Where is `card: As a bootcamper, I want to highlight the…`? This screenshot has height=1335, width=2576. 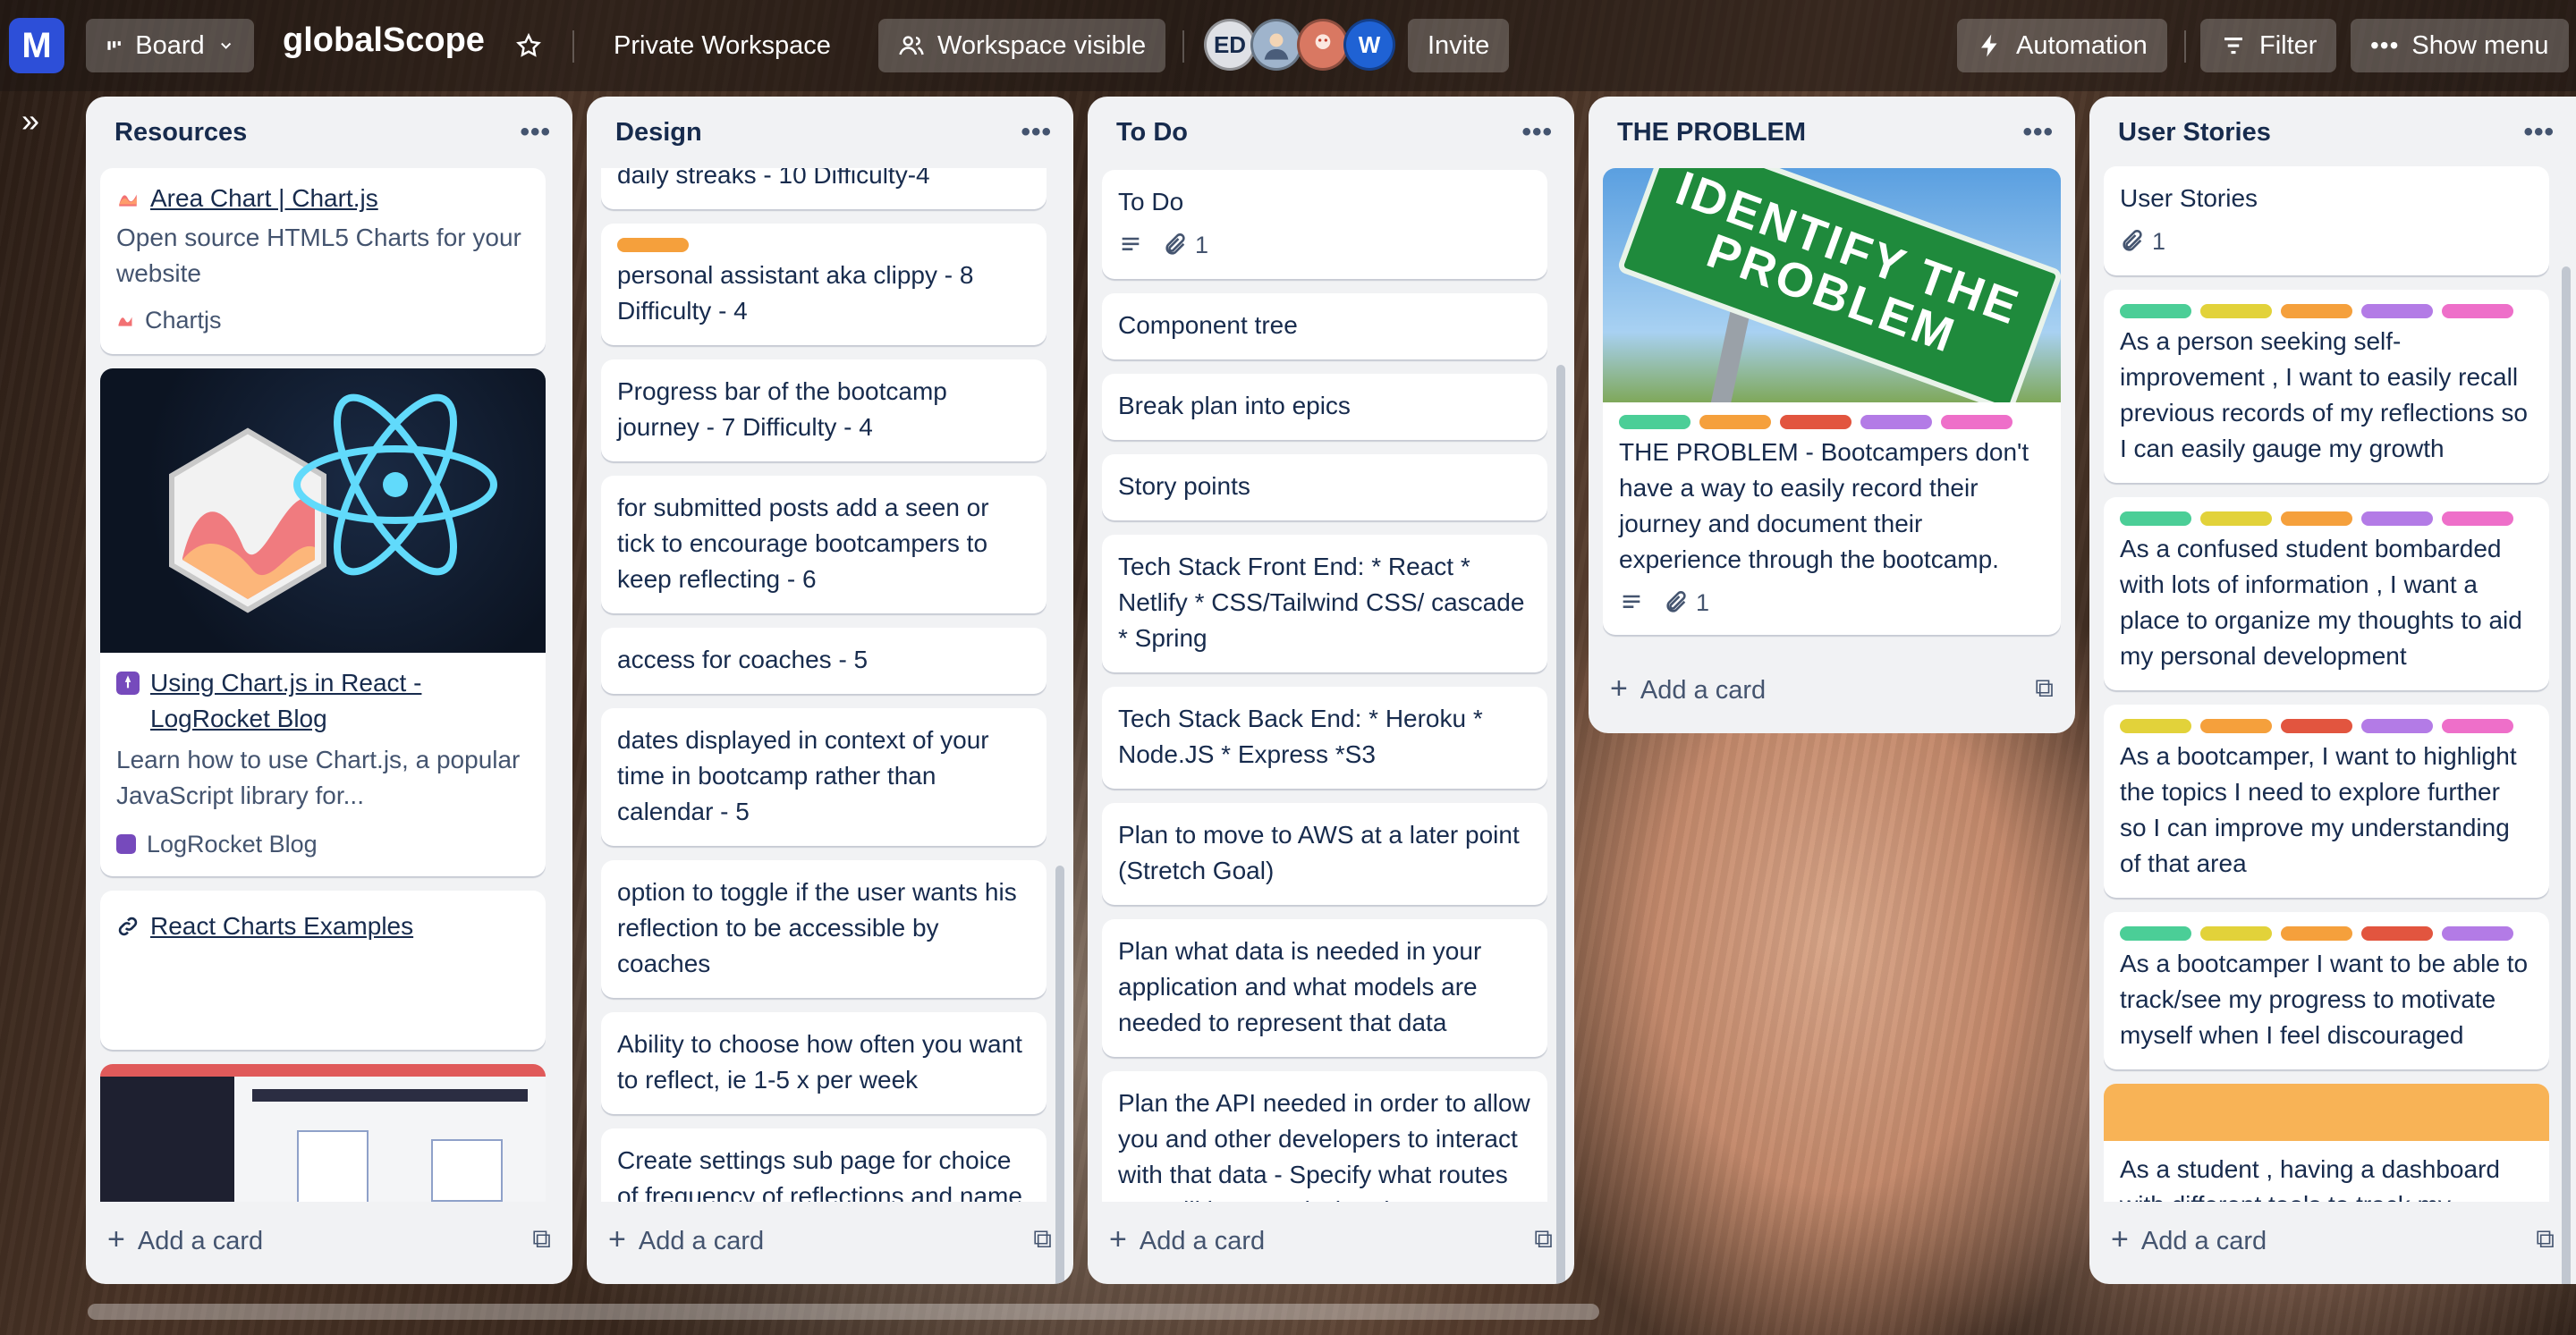
card: As a bootcamper, I want to highlight the… is located at coordinates (2326, 801).